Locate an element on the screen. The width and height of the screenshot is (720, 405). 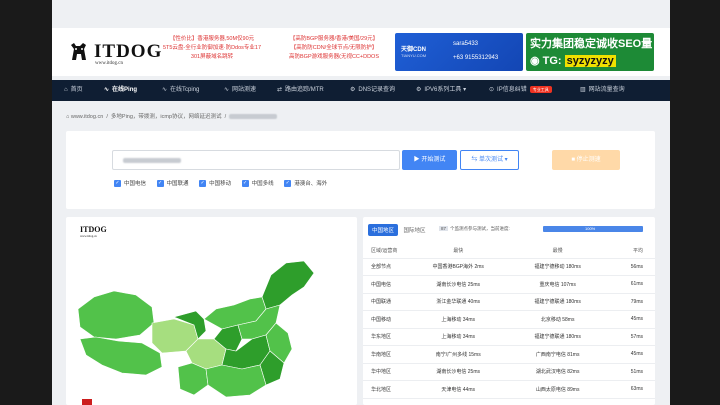
nav-tcping: ∿ 在线Tcping is located at coordinates (180, 90).